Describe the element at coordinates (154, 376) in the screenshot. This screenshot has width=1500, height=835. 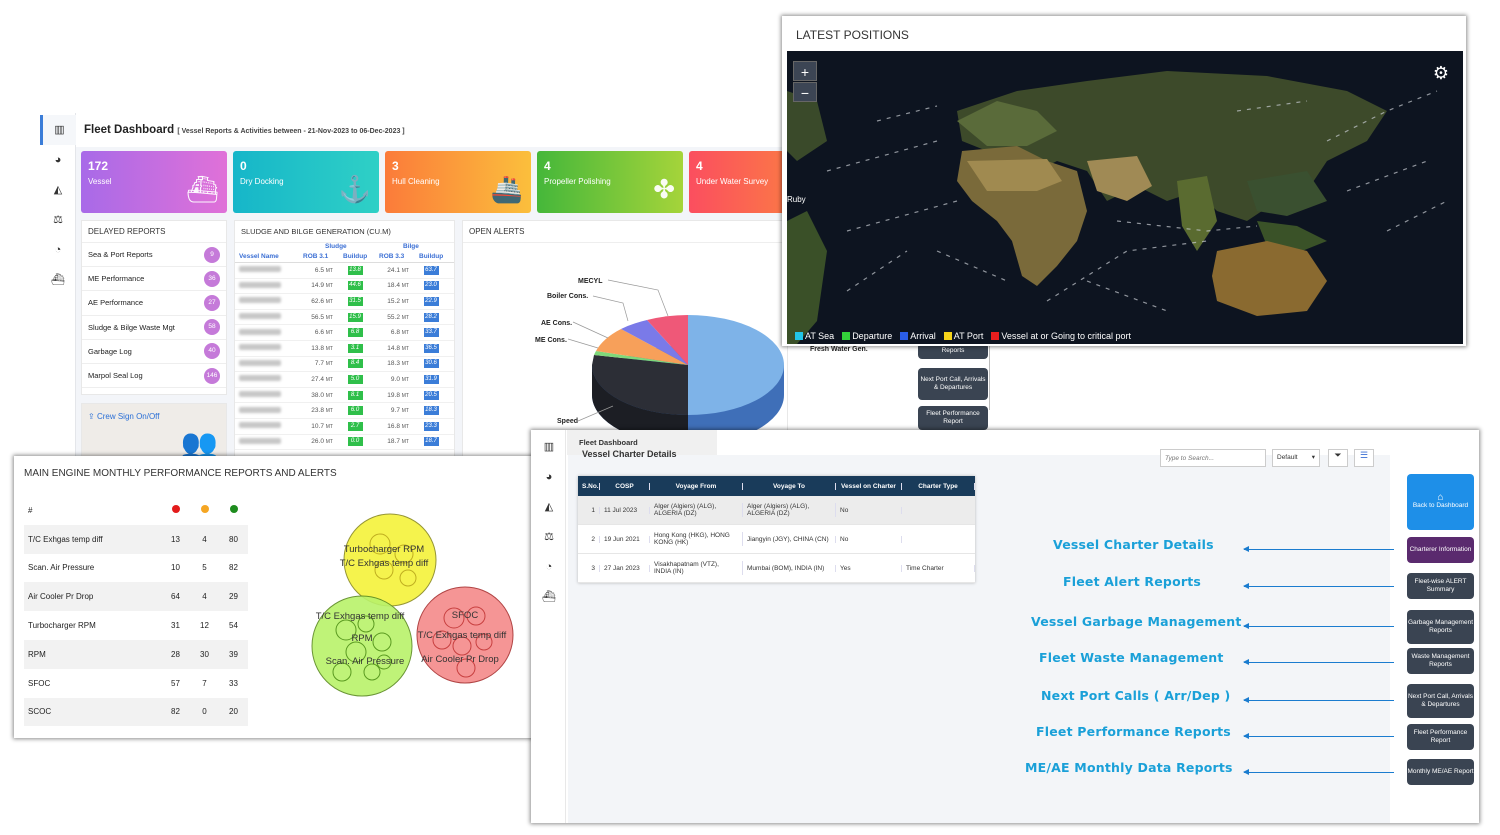
I see `delayed-report-item: Marpol Seal Log 146` at that location.